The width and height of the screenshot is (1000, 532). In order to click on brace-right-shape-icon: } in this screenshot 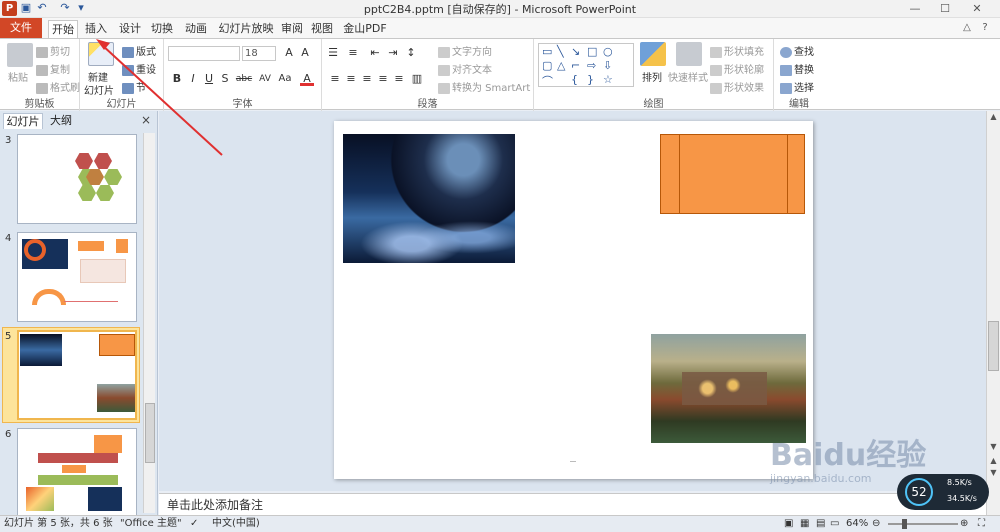, I will do `click(590, 79)`.